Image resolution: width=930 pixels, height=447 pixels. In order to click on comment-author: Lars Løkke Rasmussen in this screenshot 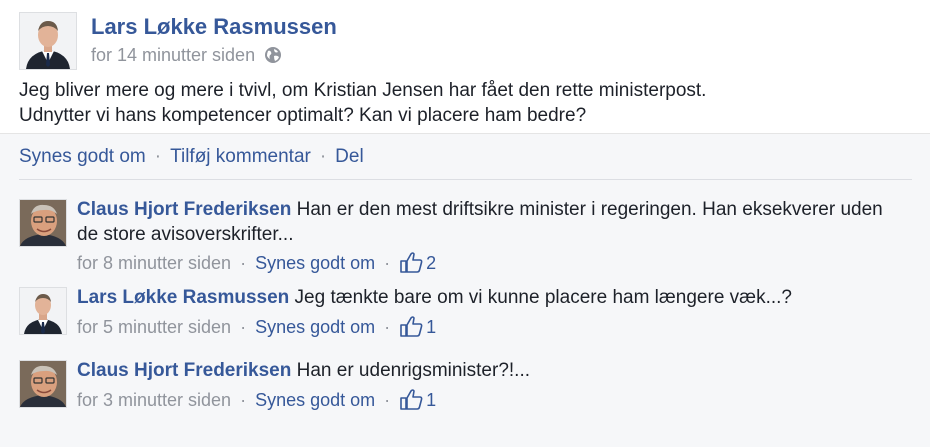, I will do `click(183, 297)`.